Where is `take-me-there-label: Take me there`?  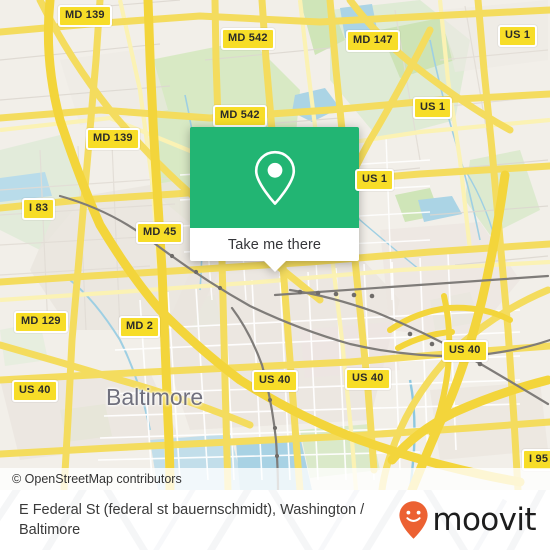
take-me-there-label: Take me there is located at coordinates (274, 244).